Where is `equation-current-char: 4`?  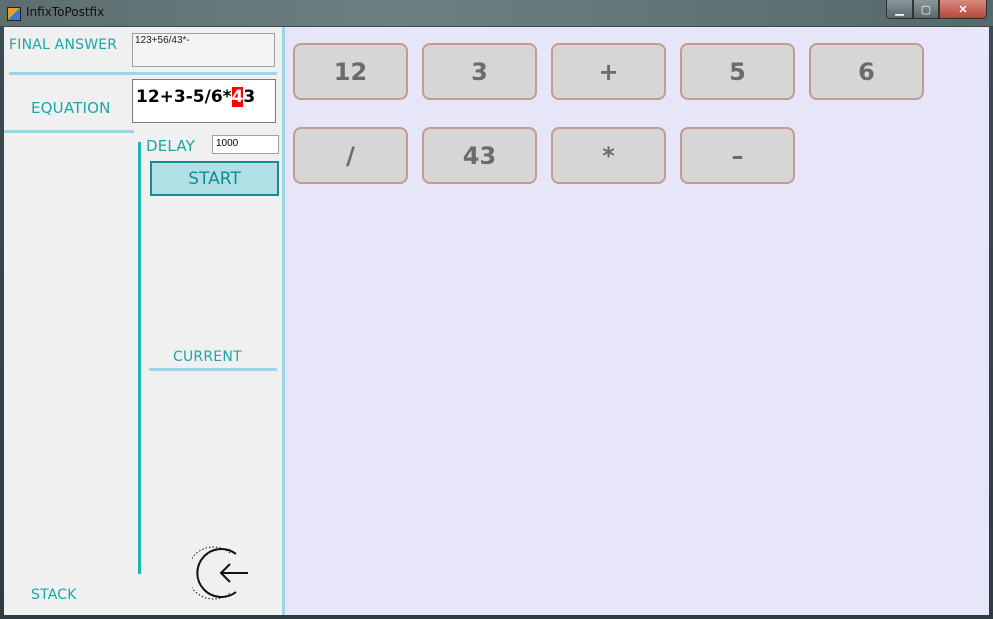 equation-current-char: 4 is located at coordinates (237, 97).